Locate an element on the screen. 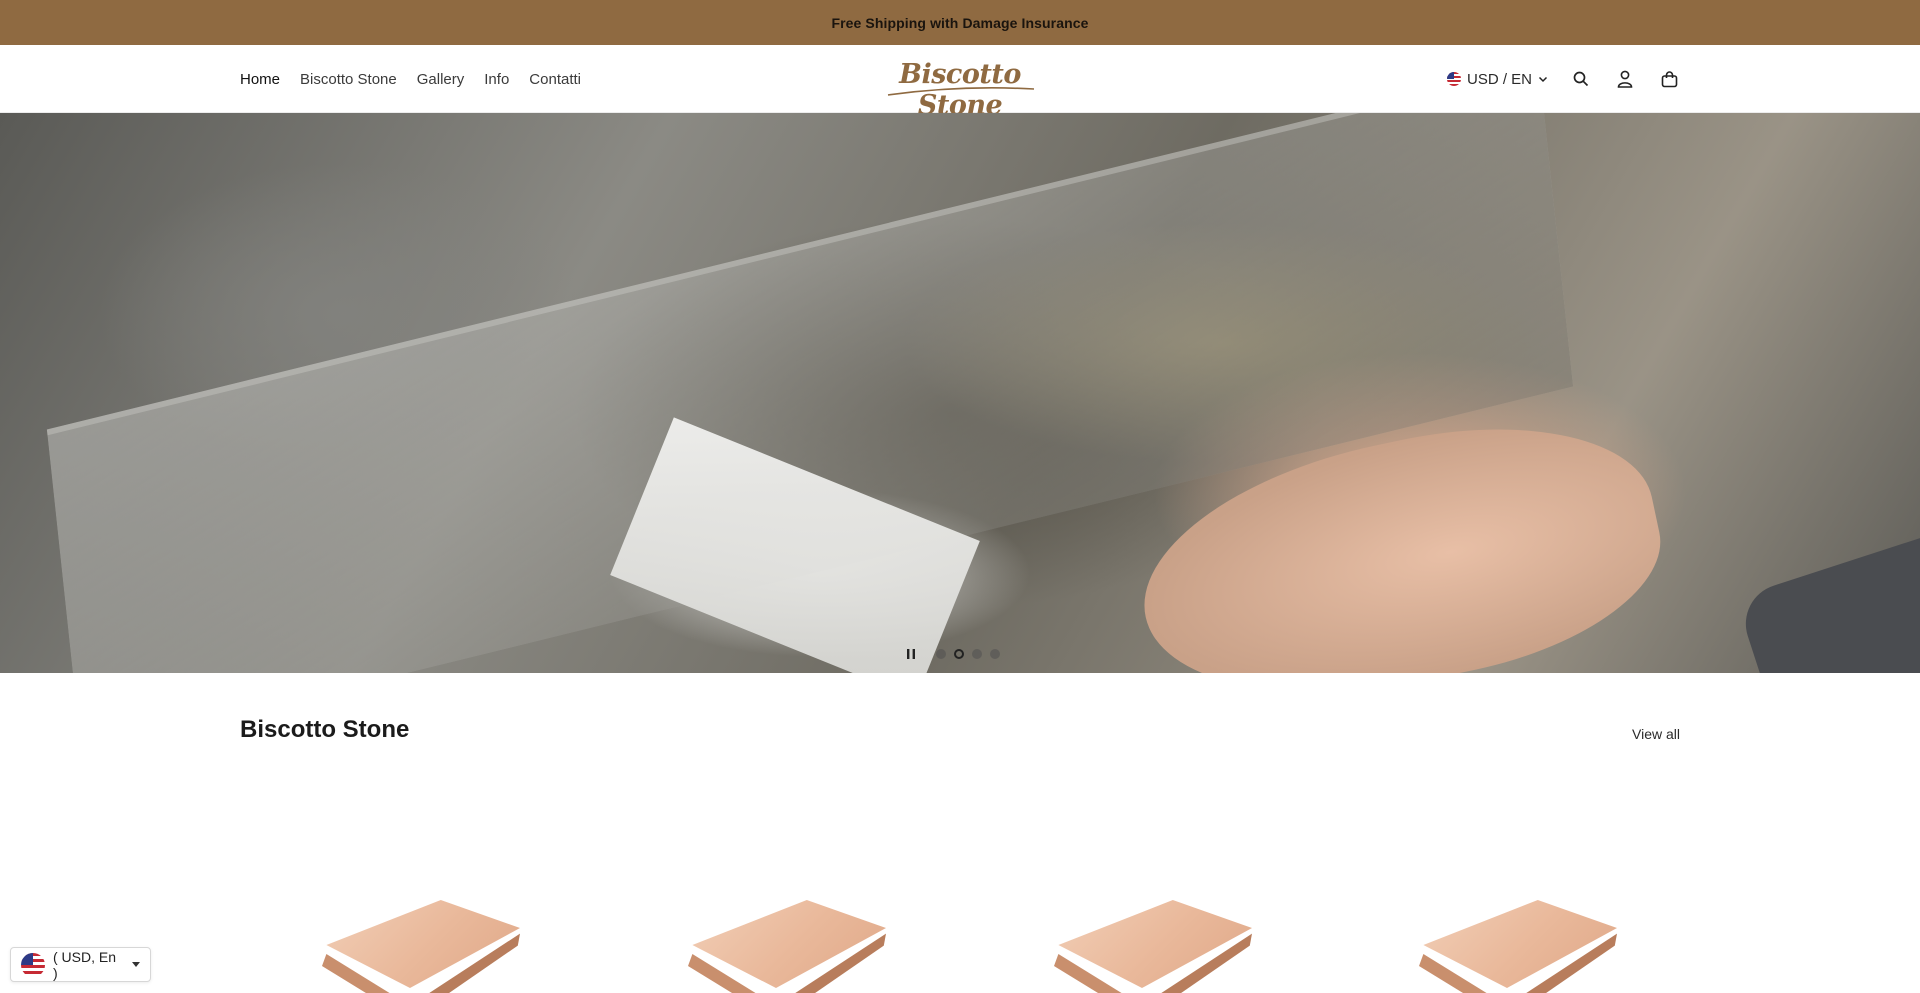  locale-label: USD / EN is located at coordinates (1499, 79).